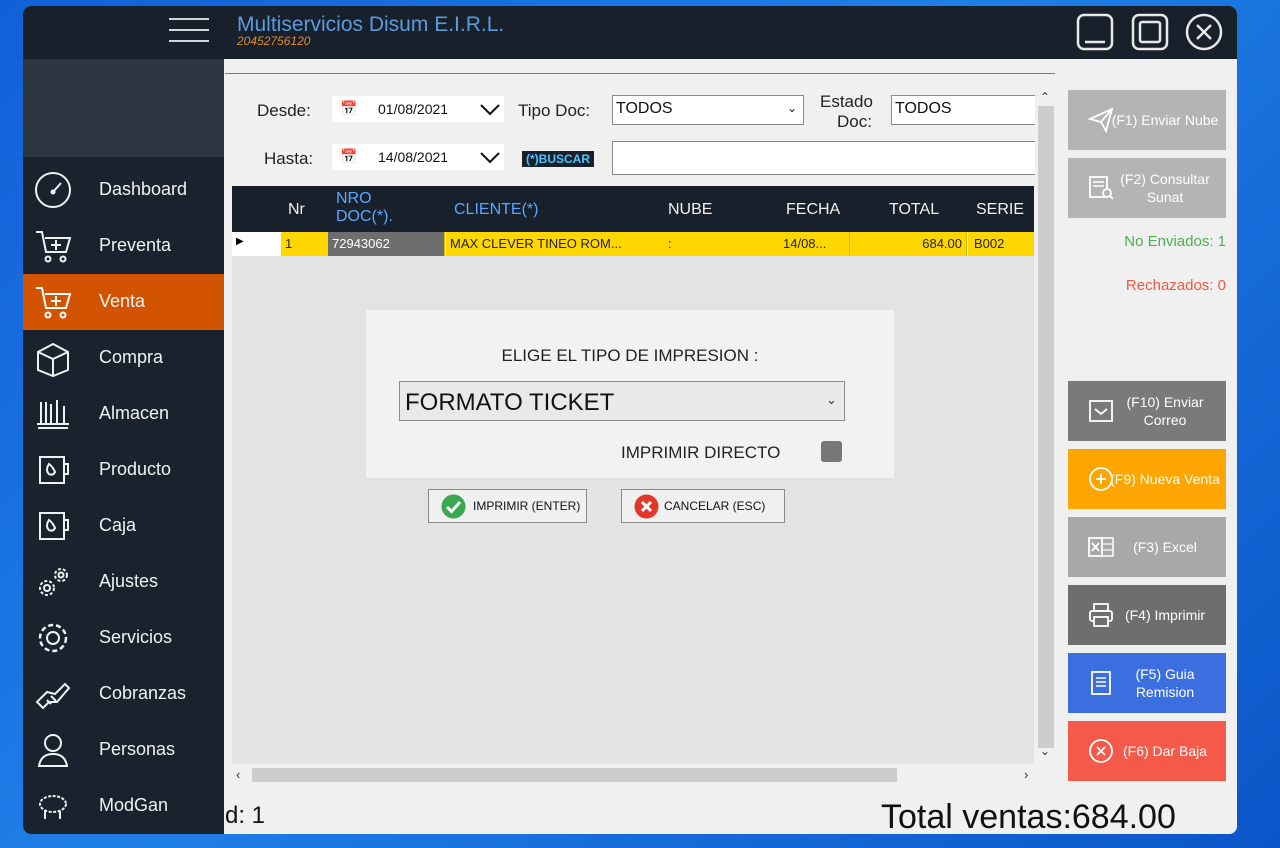  Describe the element at coordinates (1175, 241) in the screenshot. I see `no-enviados-status: No Enviados: 1` at that location.